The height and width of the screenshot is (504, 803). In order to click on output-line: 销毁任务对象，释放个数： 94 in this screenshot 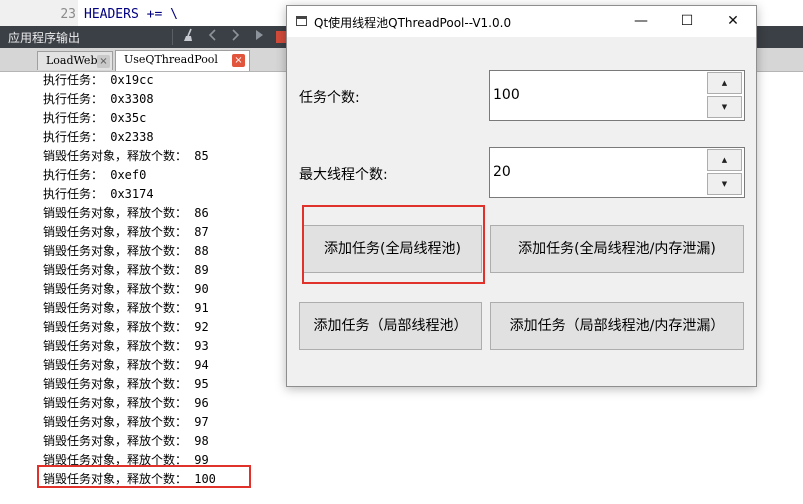, I will do `click(126, 365)`.